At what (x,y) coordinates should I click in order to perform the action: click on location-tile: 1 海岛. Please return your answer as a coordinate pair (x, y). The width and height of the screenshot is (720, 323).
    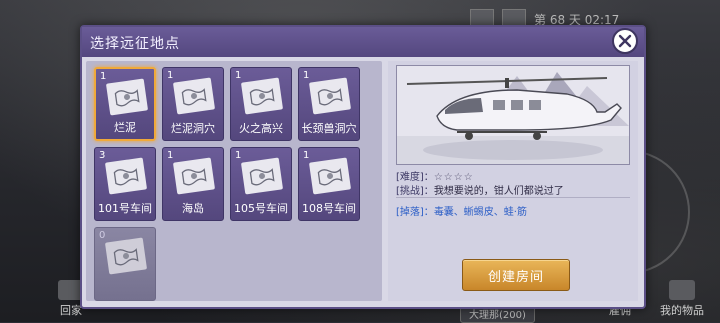
    Looking at the image, I should click on (193, 184).